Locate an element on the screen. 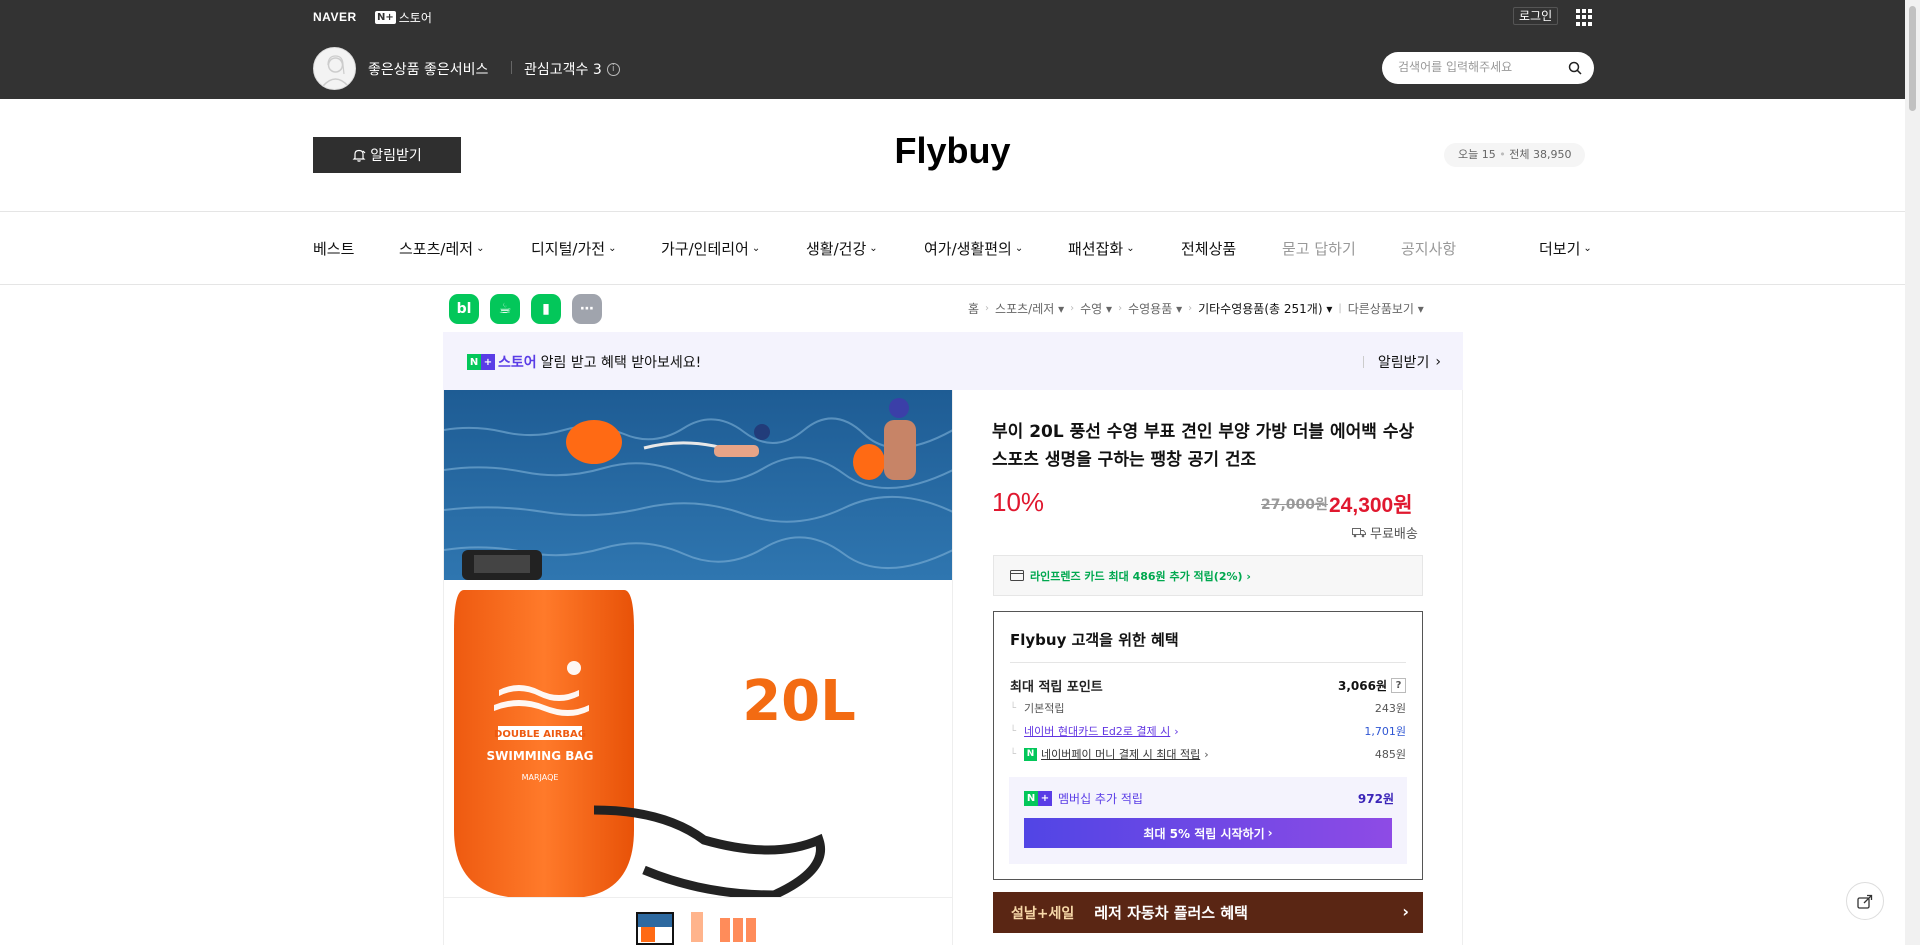 The height and width of the screenshot is (945, 1920). event-text: 레저 자동차 플러스 혜택 is located at coordinates (1171, 913).